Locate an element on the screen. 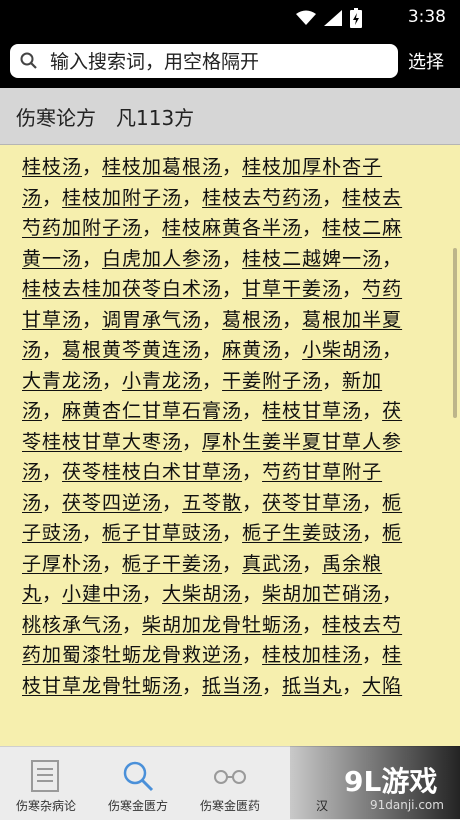 Image resolution: width=460 pixels, height=820 pixels. wifi-icon is located at coordinates (306, 17).